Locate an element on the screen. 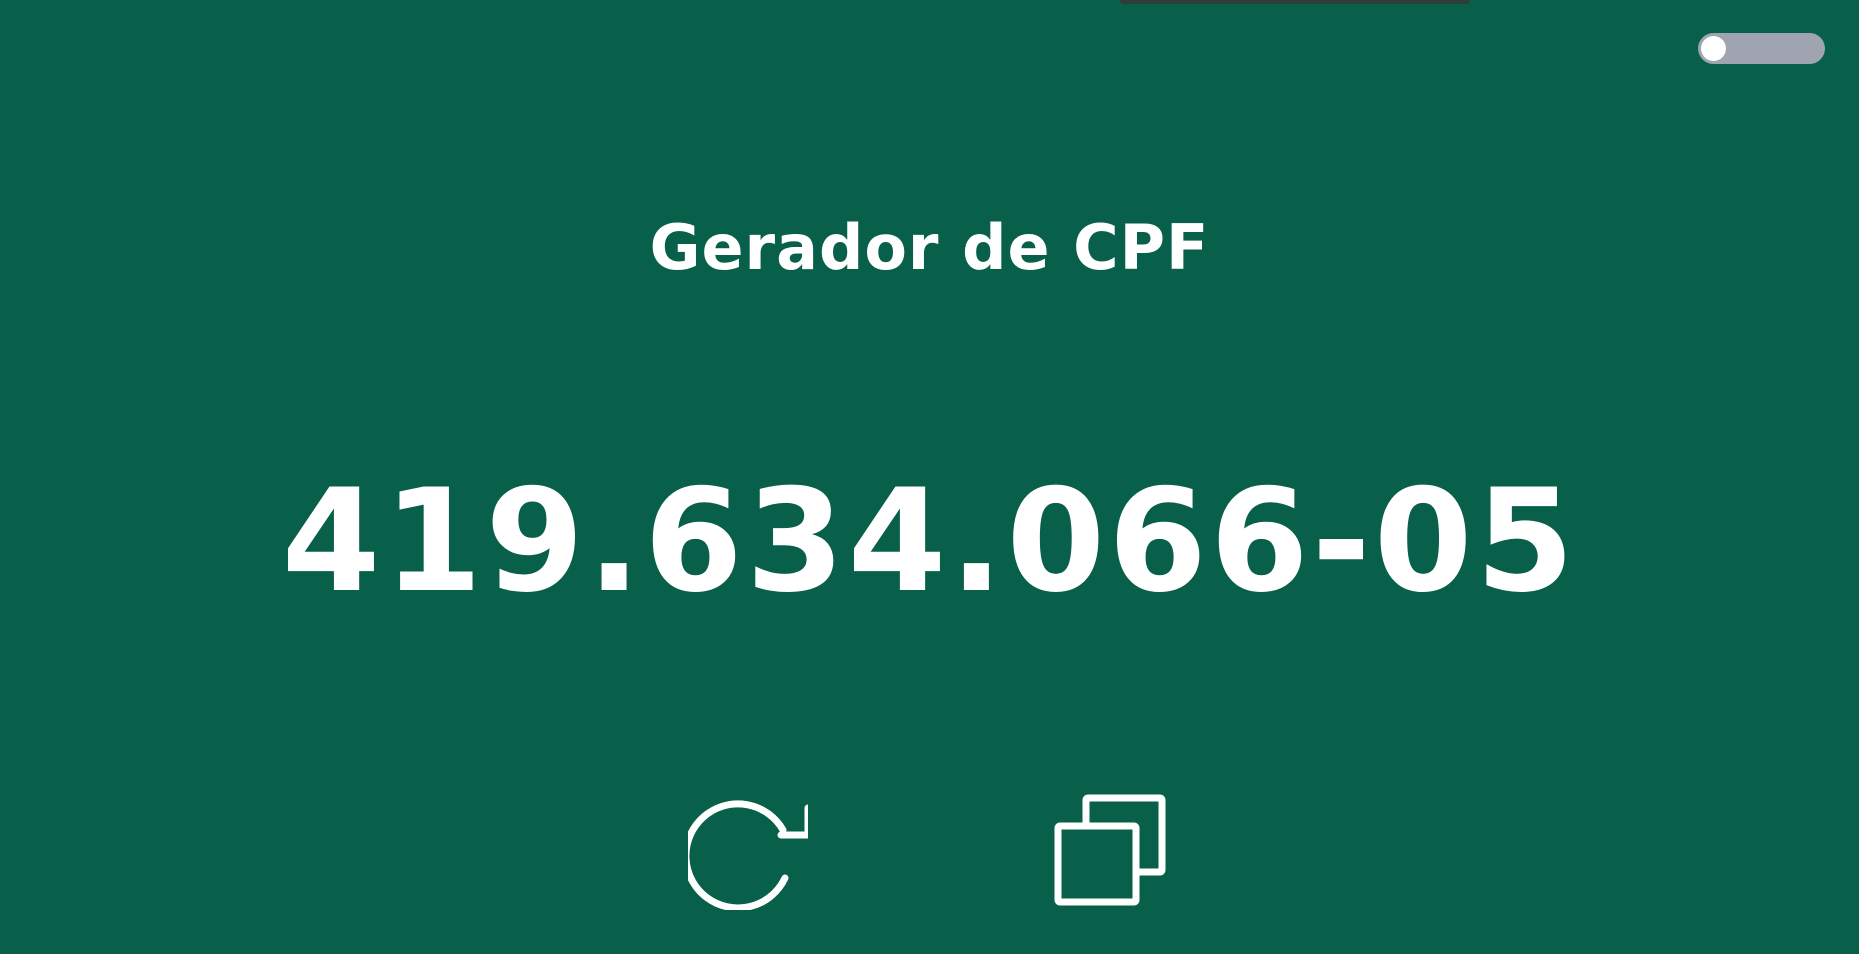 This screenshot has width=1859, height=954. action-bar is located at coordinates (929, 850).